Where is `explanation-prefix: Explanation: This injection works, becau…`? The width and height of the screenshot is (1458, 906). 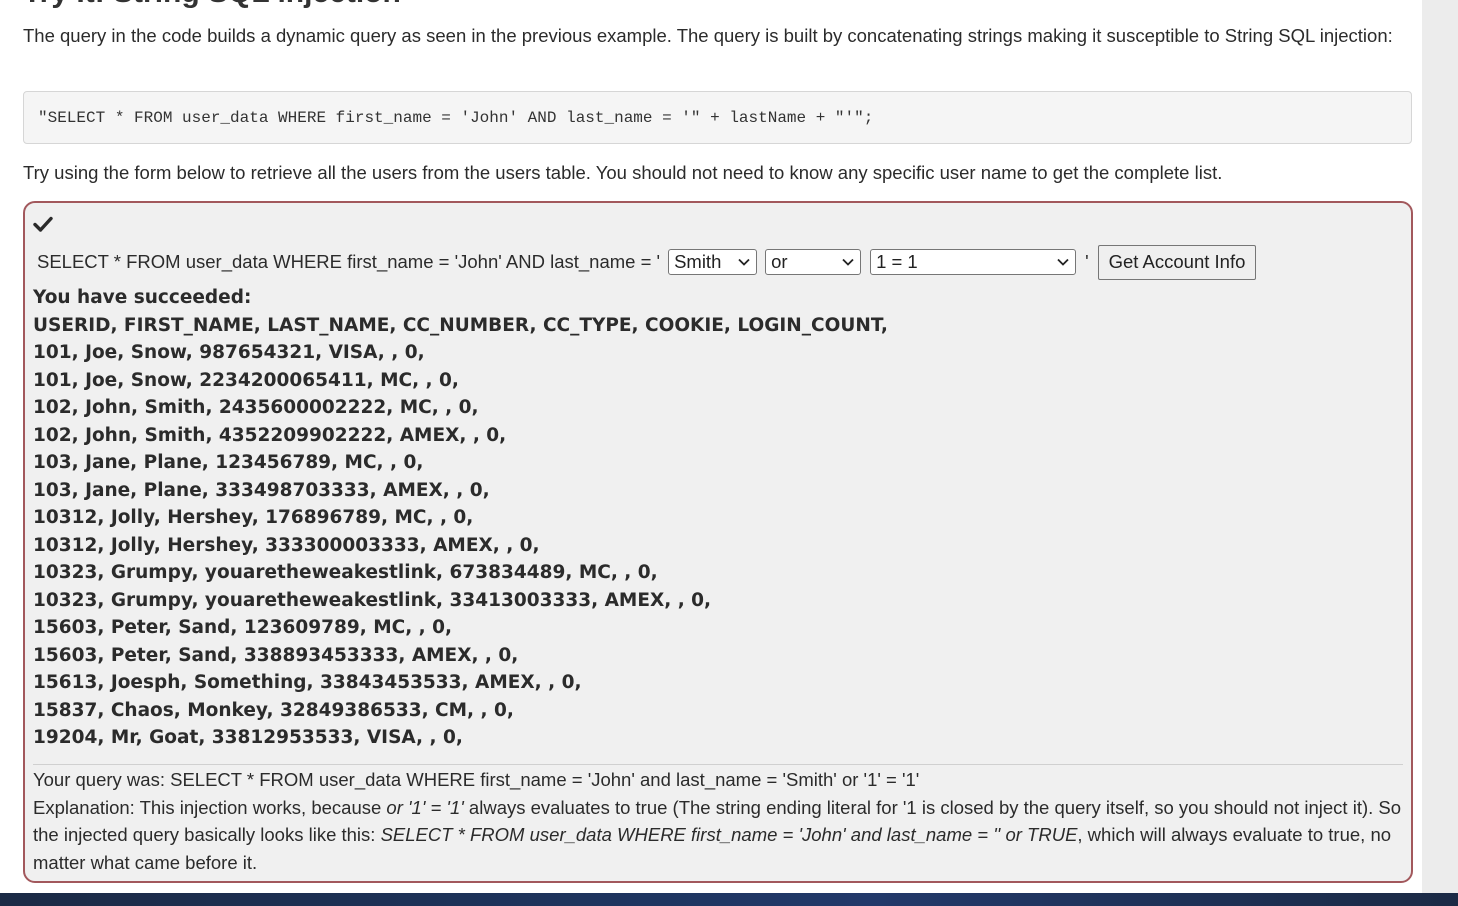 explanation-prefix: Explanation: This injection works, becau… is located at coordinates (210, 807).